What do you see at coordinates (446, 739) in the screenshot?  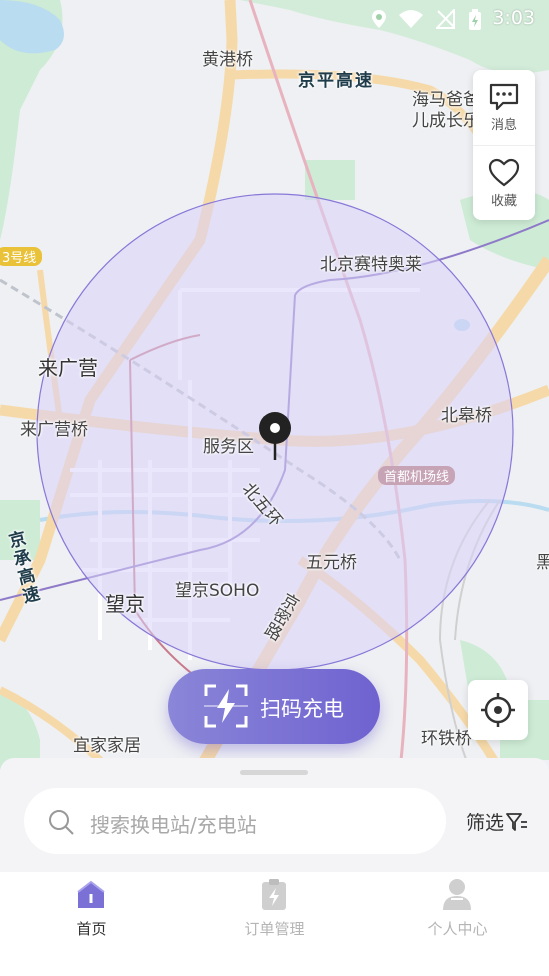 I see `map-label: 环铁桥` at bounding box center [446, 739].